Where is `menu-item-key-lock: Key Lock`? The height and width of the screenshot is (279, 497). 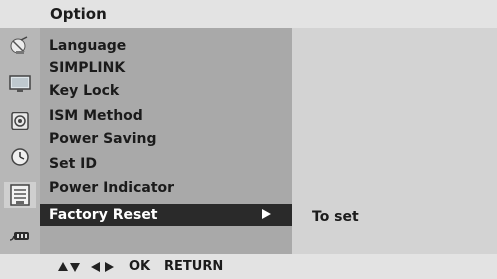
menu-item-key-lock: Key Lock is located at coordinates (166, 91).